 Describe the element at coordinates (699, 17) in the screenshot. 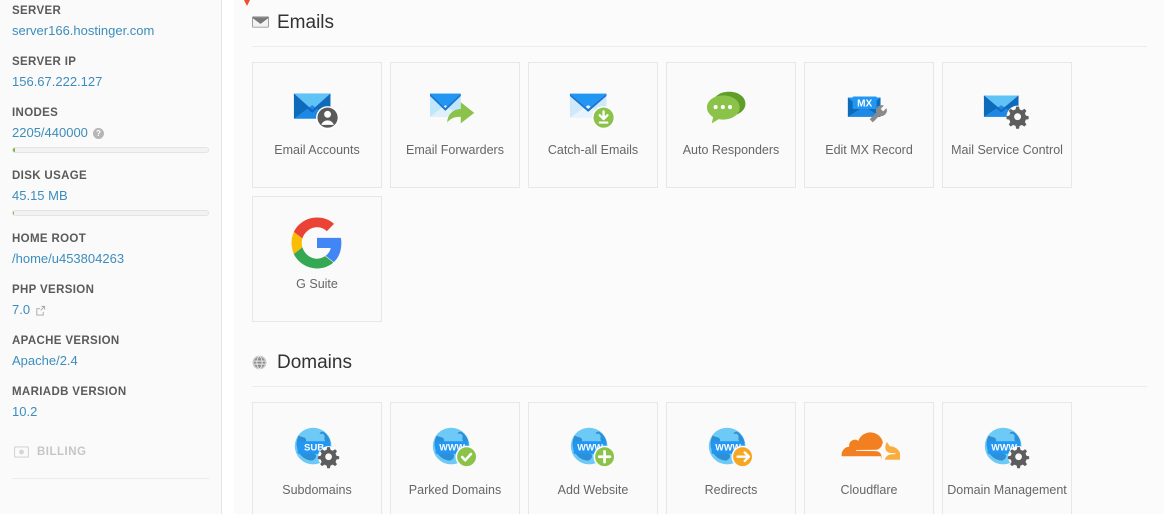

I see `section-header-emails: Emails` at that location.